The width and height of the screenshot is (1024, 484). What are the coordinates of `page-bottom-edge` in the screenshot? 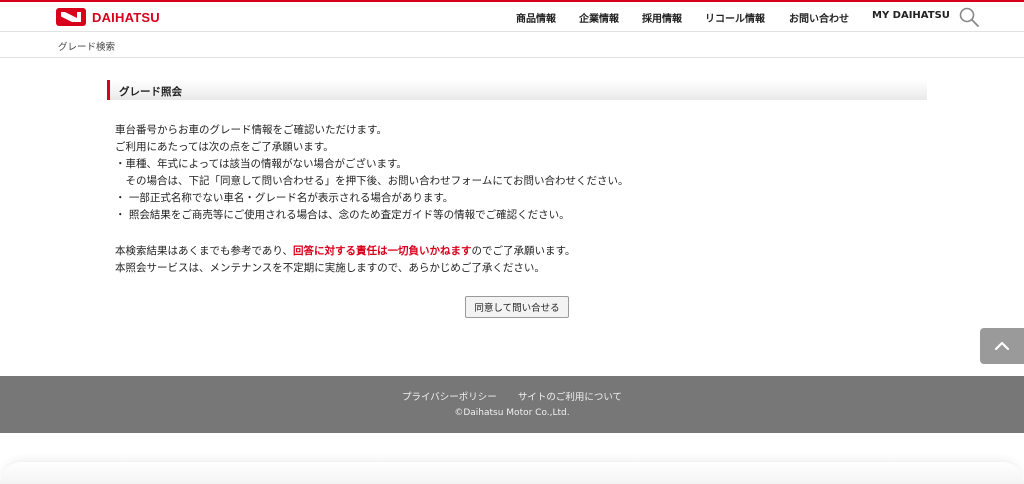 It's located at (512, 473).